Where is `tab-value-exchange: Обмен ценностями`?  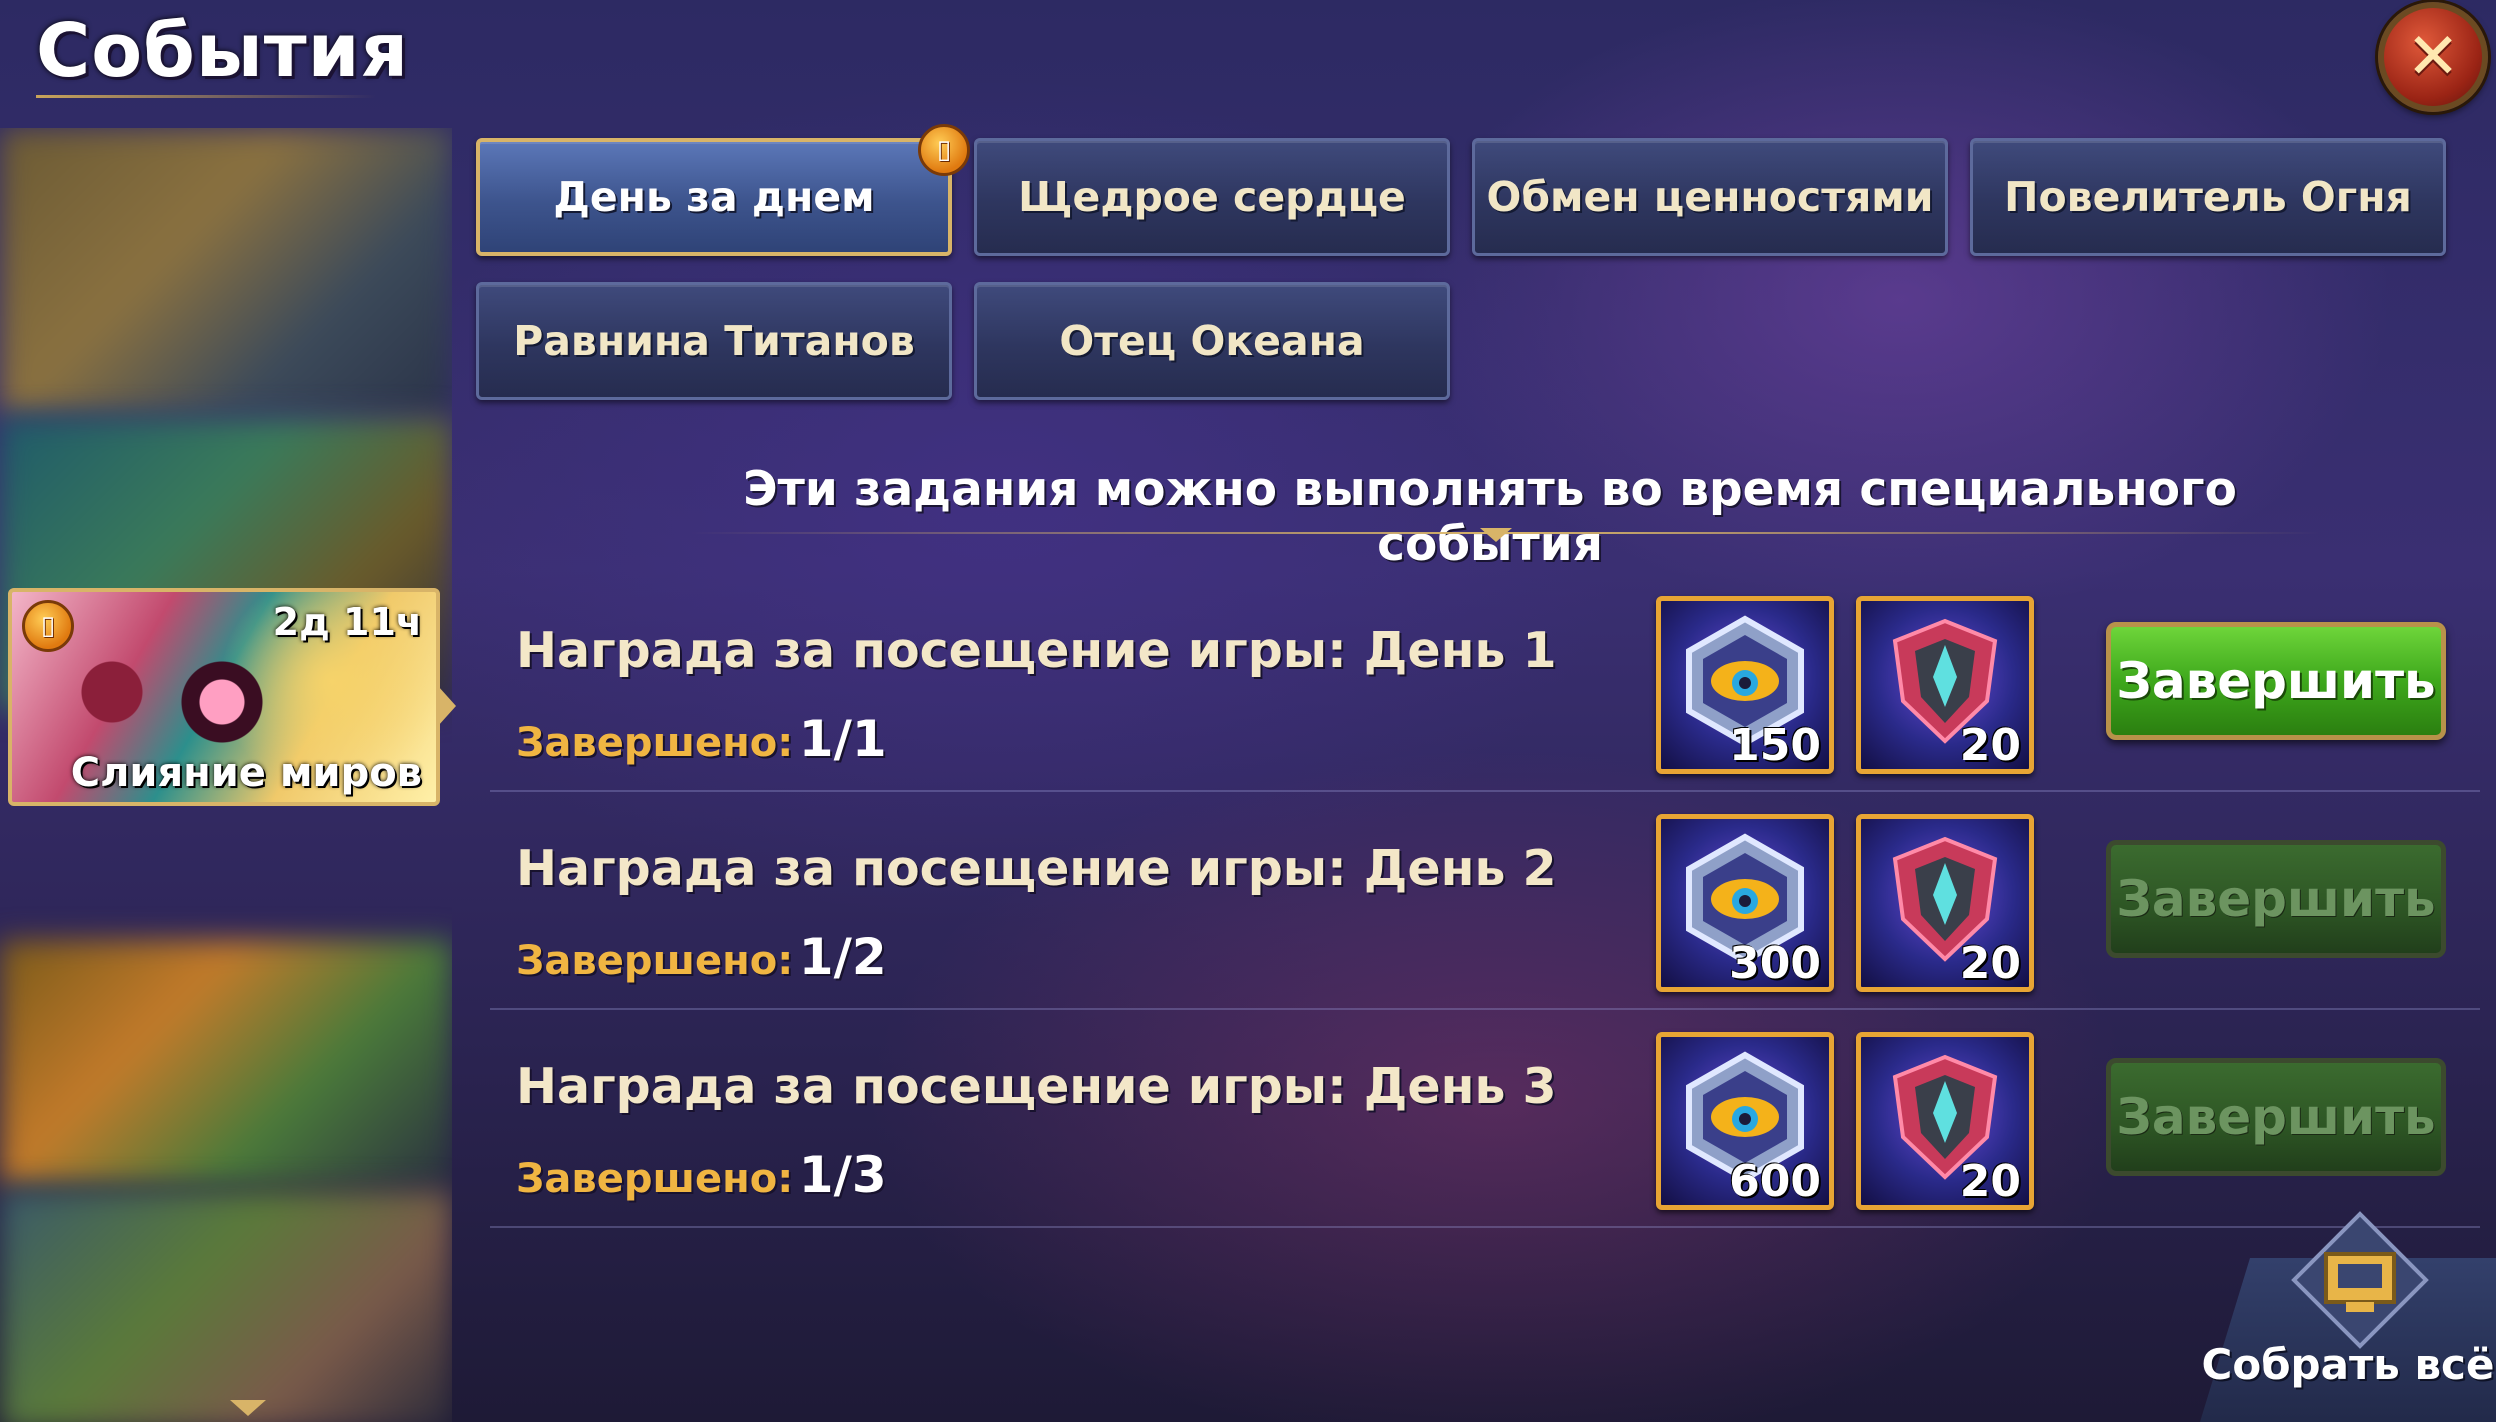 tab-value-exchange: Обмен ценностями is located at coordinates (1710, 197).